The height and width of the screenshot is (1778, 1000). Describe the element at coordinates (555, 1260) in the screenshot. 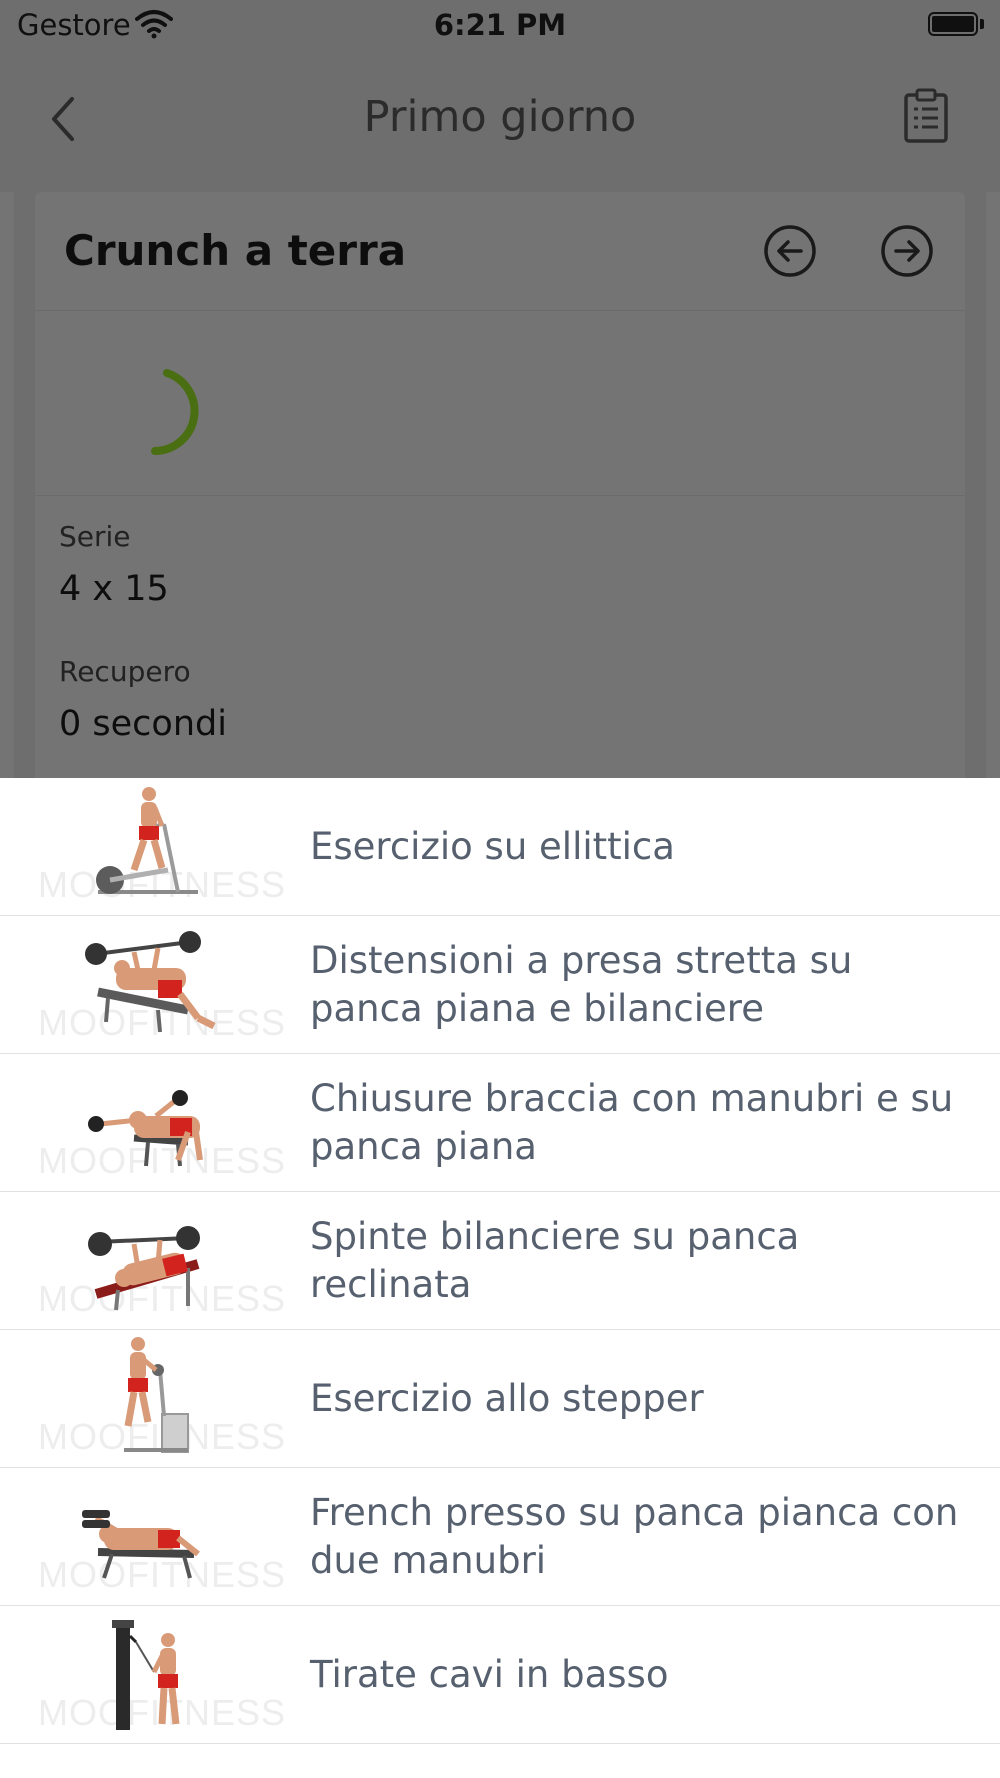

I see `exercise-name: Spinte bilanciere su panca reclinata` at that location.